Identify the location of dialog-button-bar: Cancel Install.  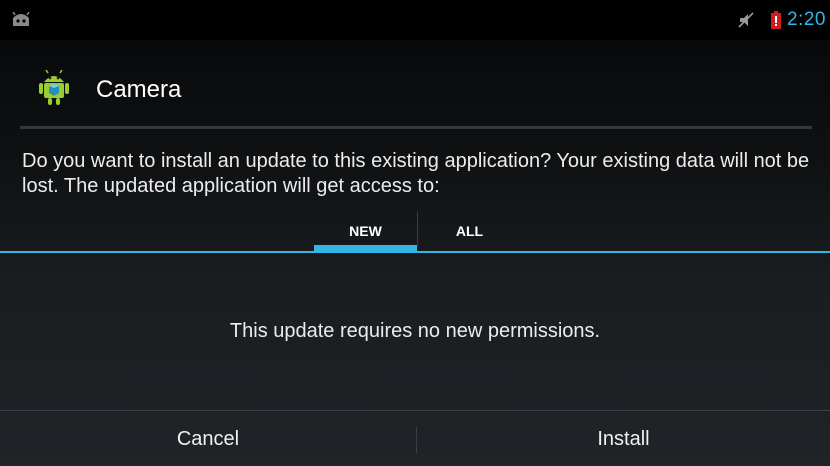
(415, 438).